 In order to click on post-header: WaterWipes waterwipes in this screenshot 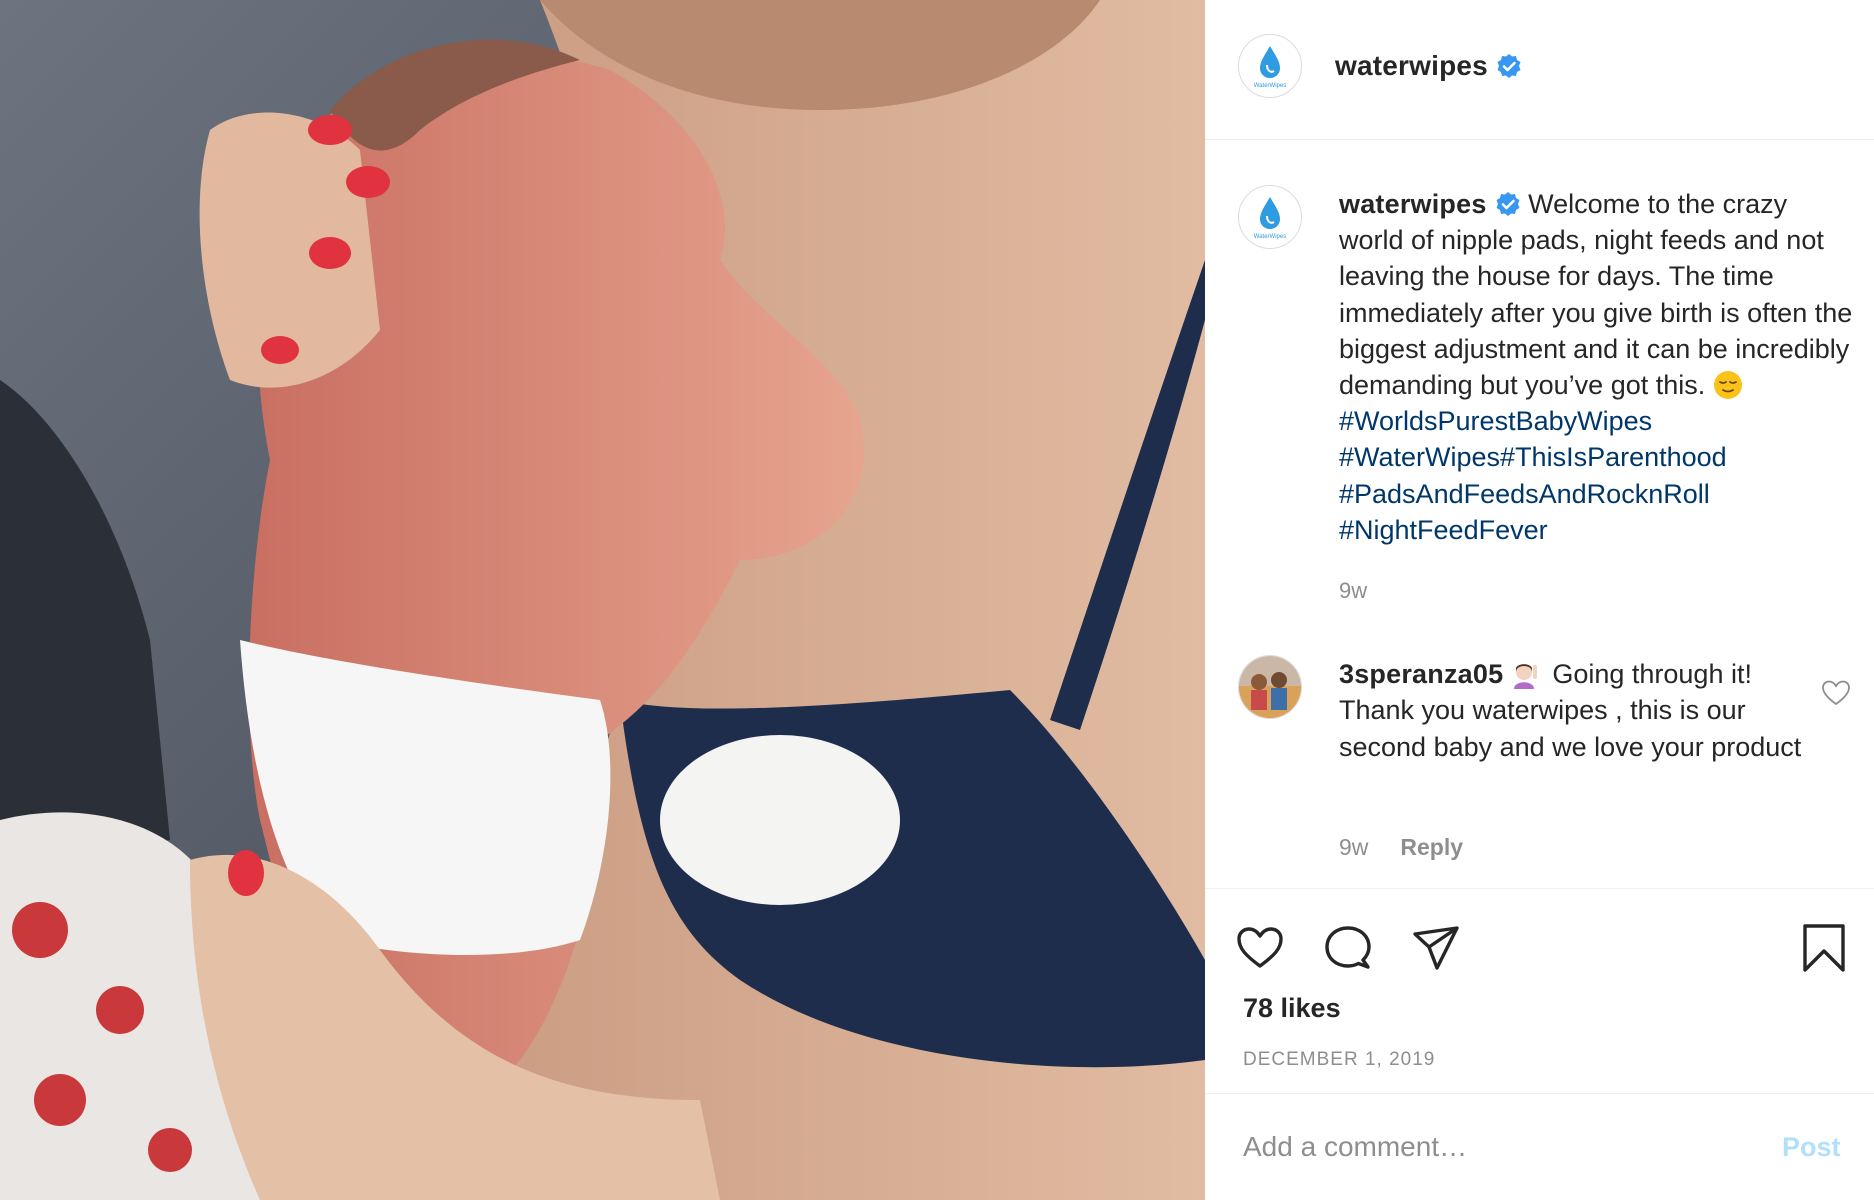, I will do `click(1539, 70)`.